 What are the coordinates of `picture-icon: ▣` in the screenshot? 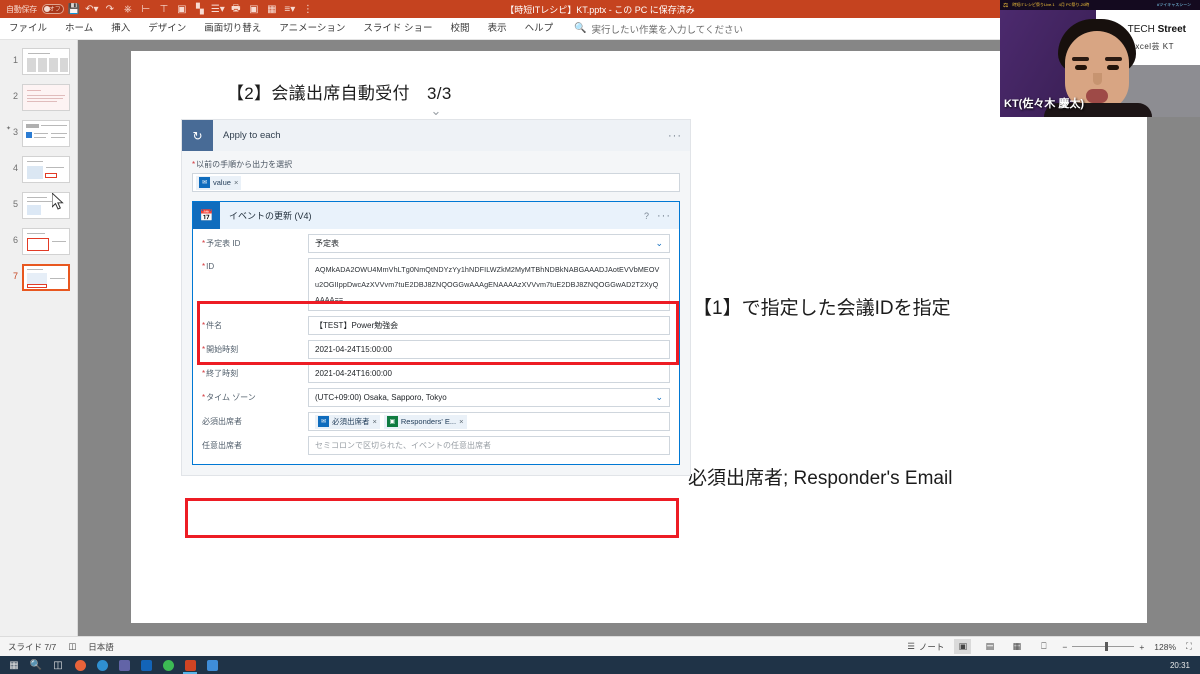 It's located at (182, 9).